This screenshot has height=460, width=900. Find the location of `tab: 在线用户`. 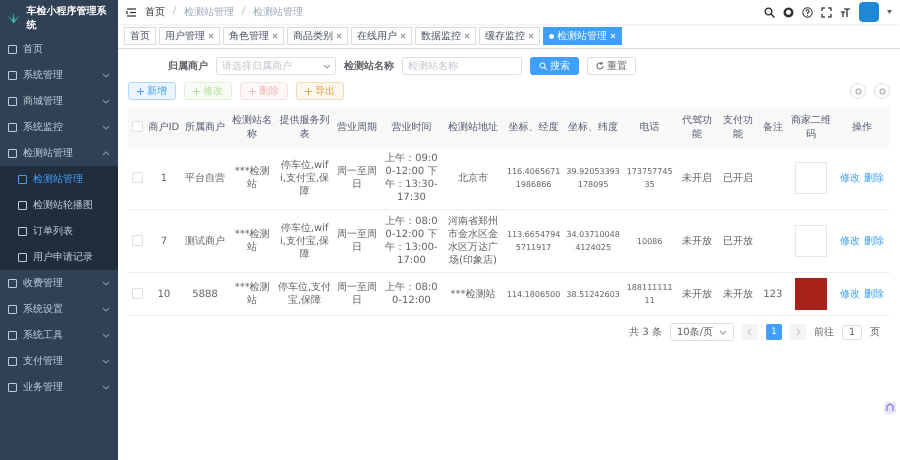

tab: 在线用户 is located at coordinates (381, 36).